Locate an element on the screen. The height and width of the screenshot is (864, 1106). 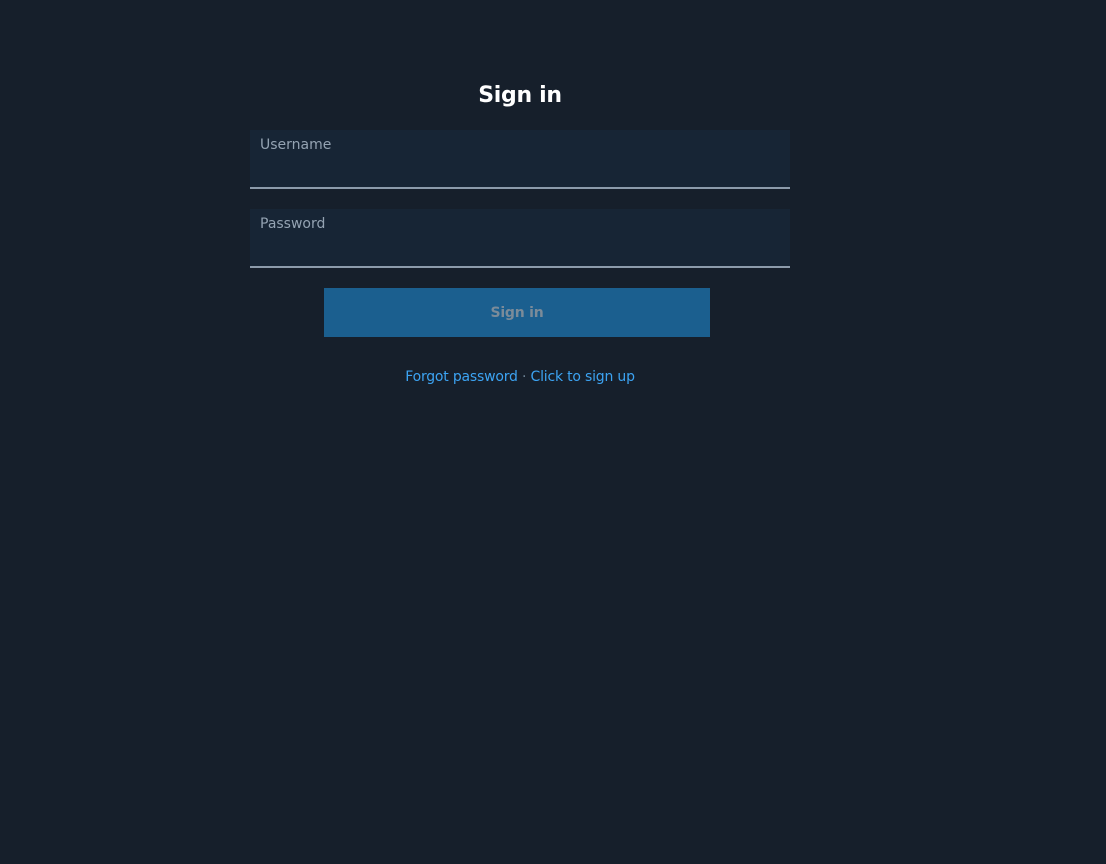
username-field: Username is located at coordinates (520, 159).